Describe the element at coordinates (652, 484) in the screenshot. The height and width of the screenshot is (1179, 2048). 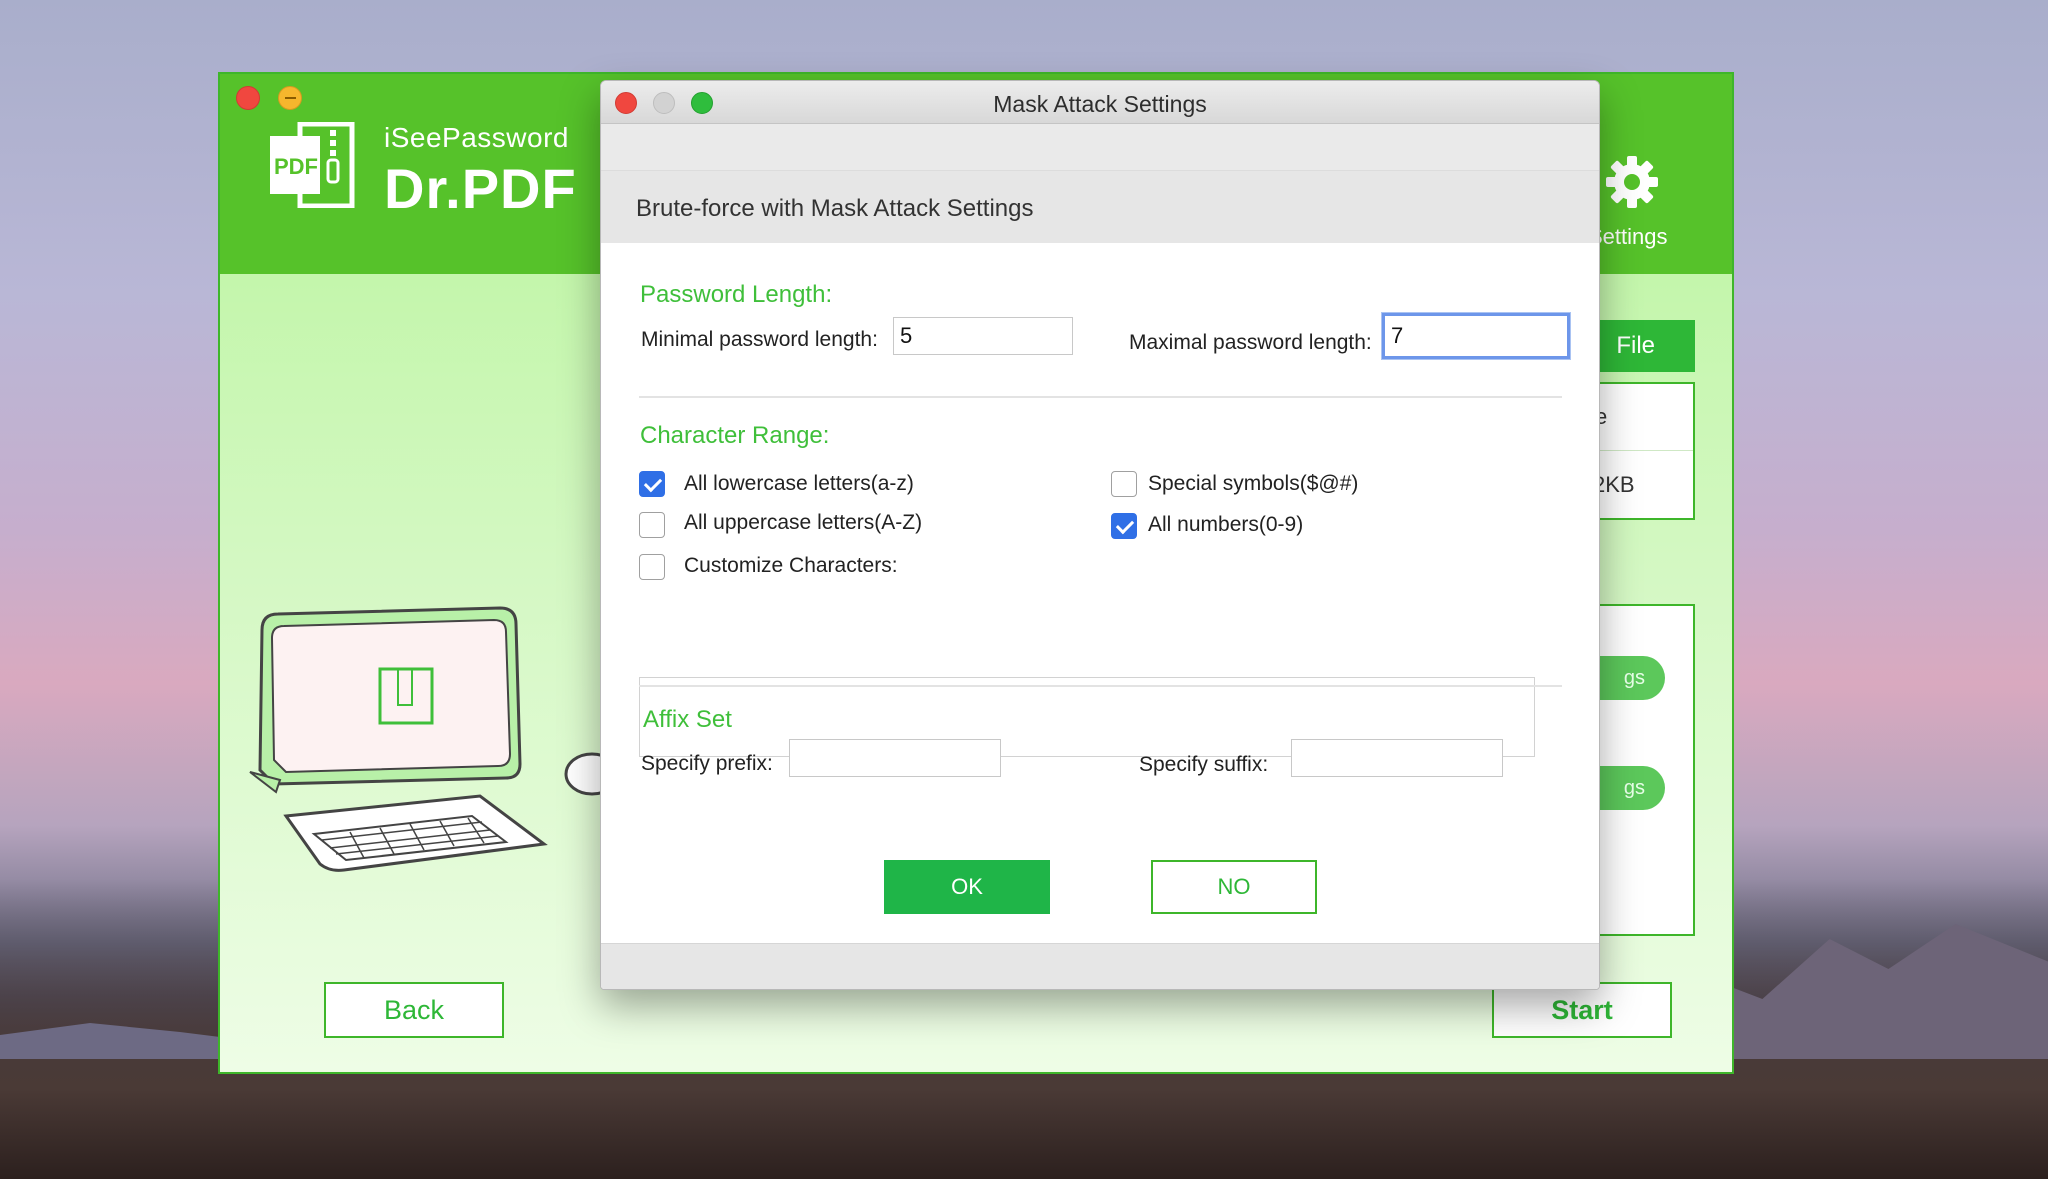
I see `lowercase-checkbox` at that location.